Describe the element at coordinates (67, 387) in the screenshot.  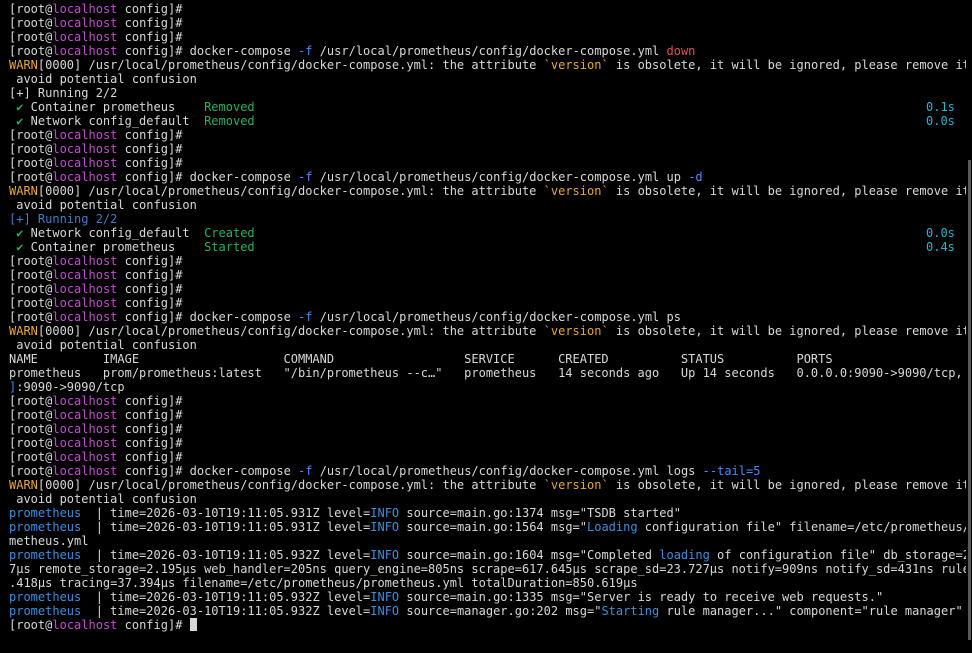
I see `ps-table-row-continuation: ]:9090->9090/tcp` at that location.